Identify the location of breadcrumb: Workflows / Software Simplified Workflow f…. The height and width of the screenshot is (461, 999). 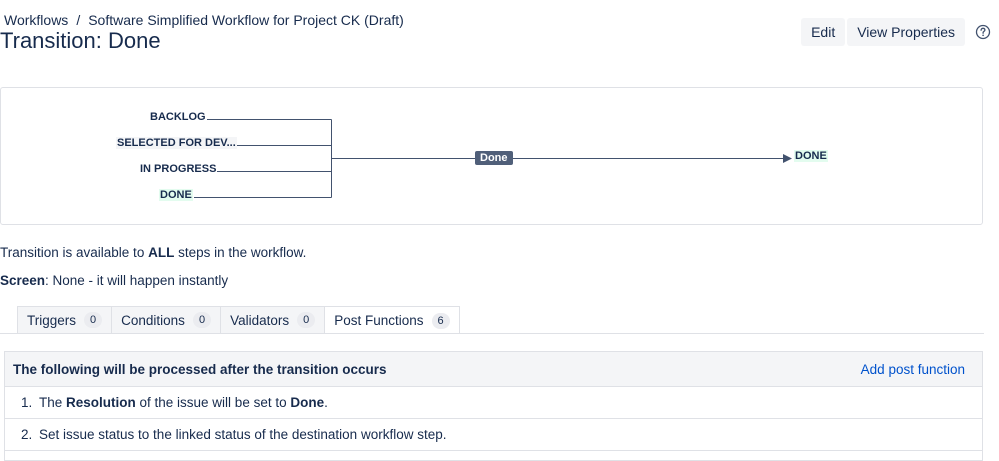
(204, 20).